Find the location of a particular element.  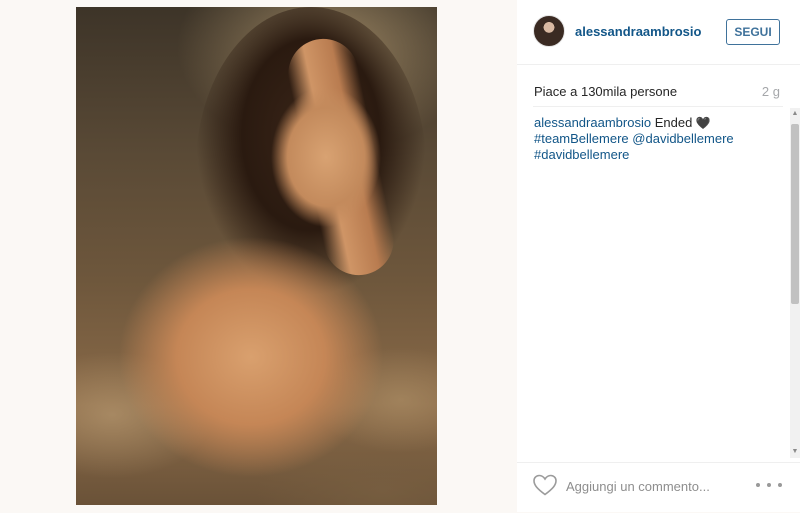

caption-mention: @davidbellemere is located at coordinates (682, 138).